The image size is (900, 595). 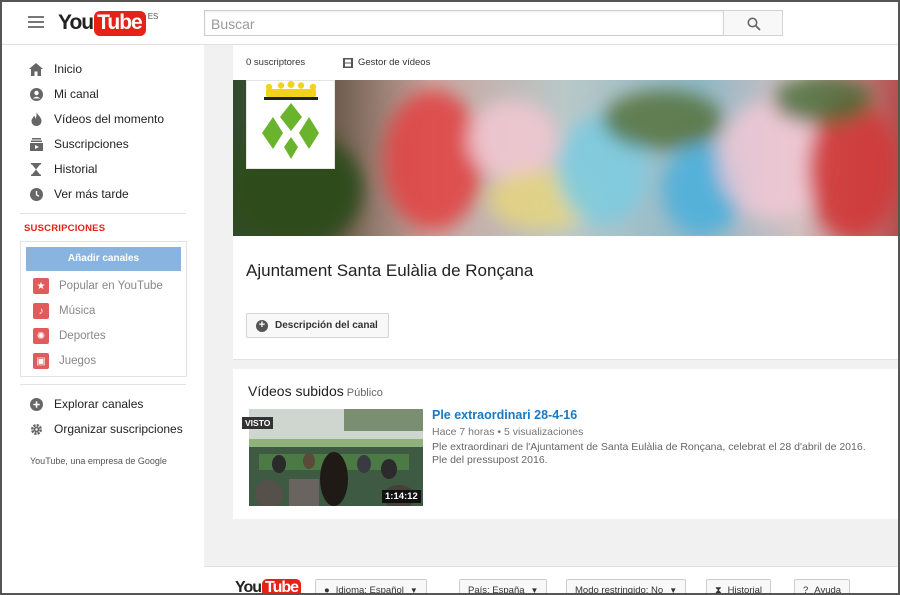 What do you see at coordinates (36, 94) in the screenshot?
I see `account-icon` at bounding box center [36, 94].